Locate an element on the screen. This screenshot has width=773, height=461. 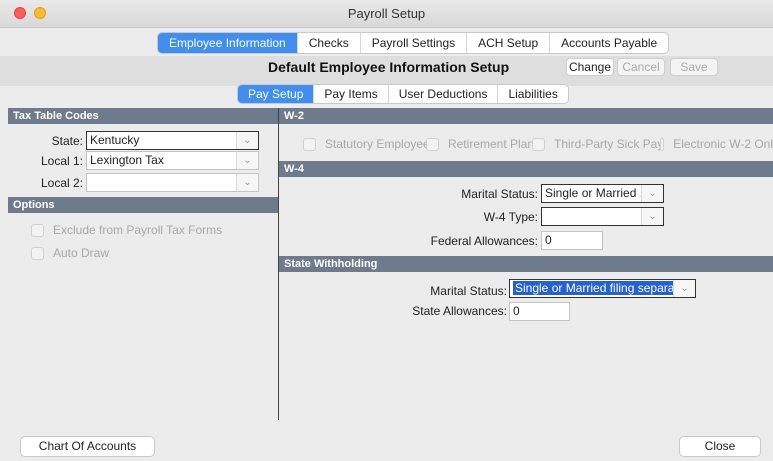
local2-label: Local 2: is located at coordinates (61, 183).